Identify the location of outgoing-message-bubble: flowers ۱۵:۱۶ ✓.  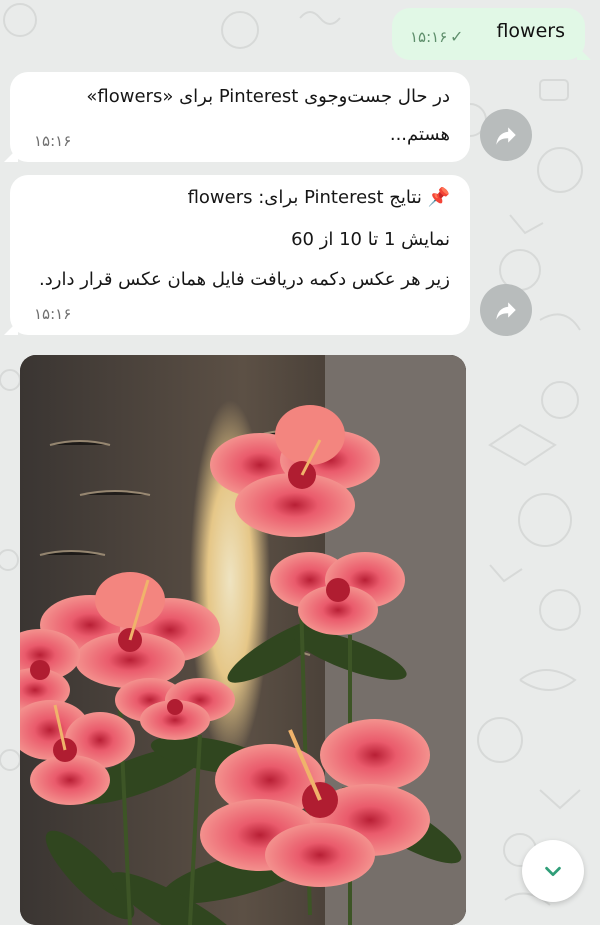
(488, 34).